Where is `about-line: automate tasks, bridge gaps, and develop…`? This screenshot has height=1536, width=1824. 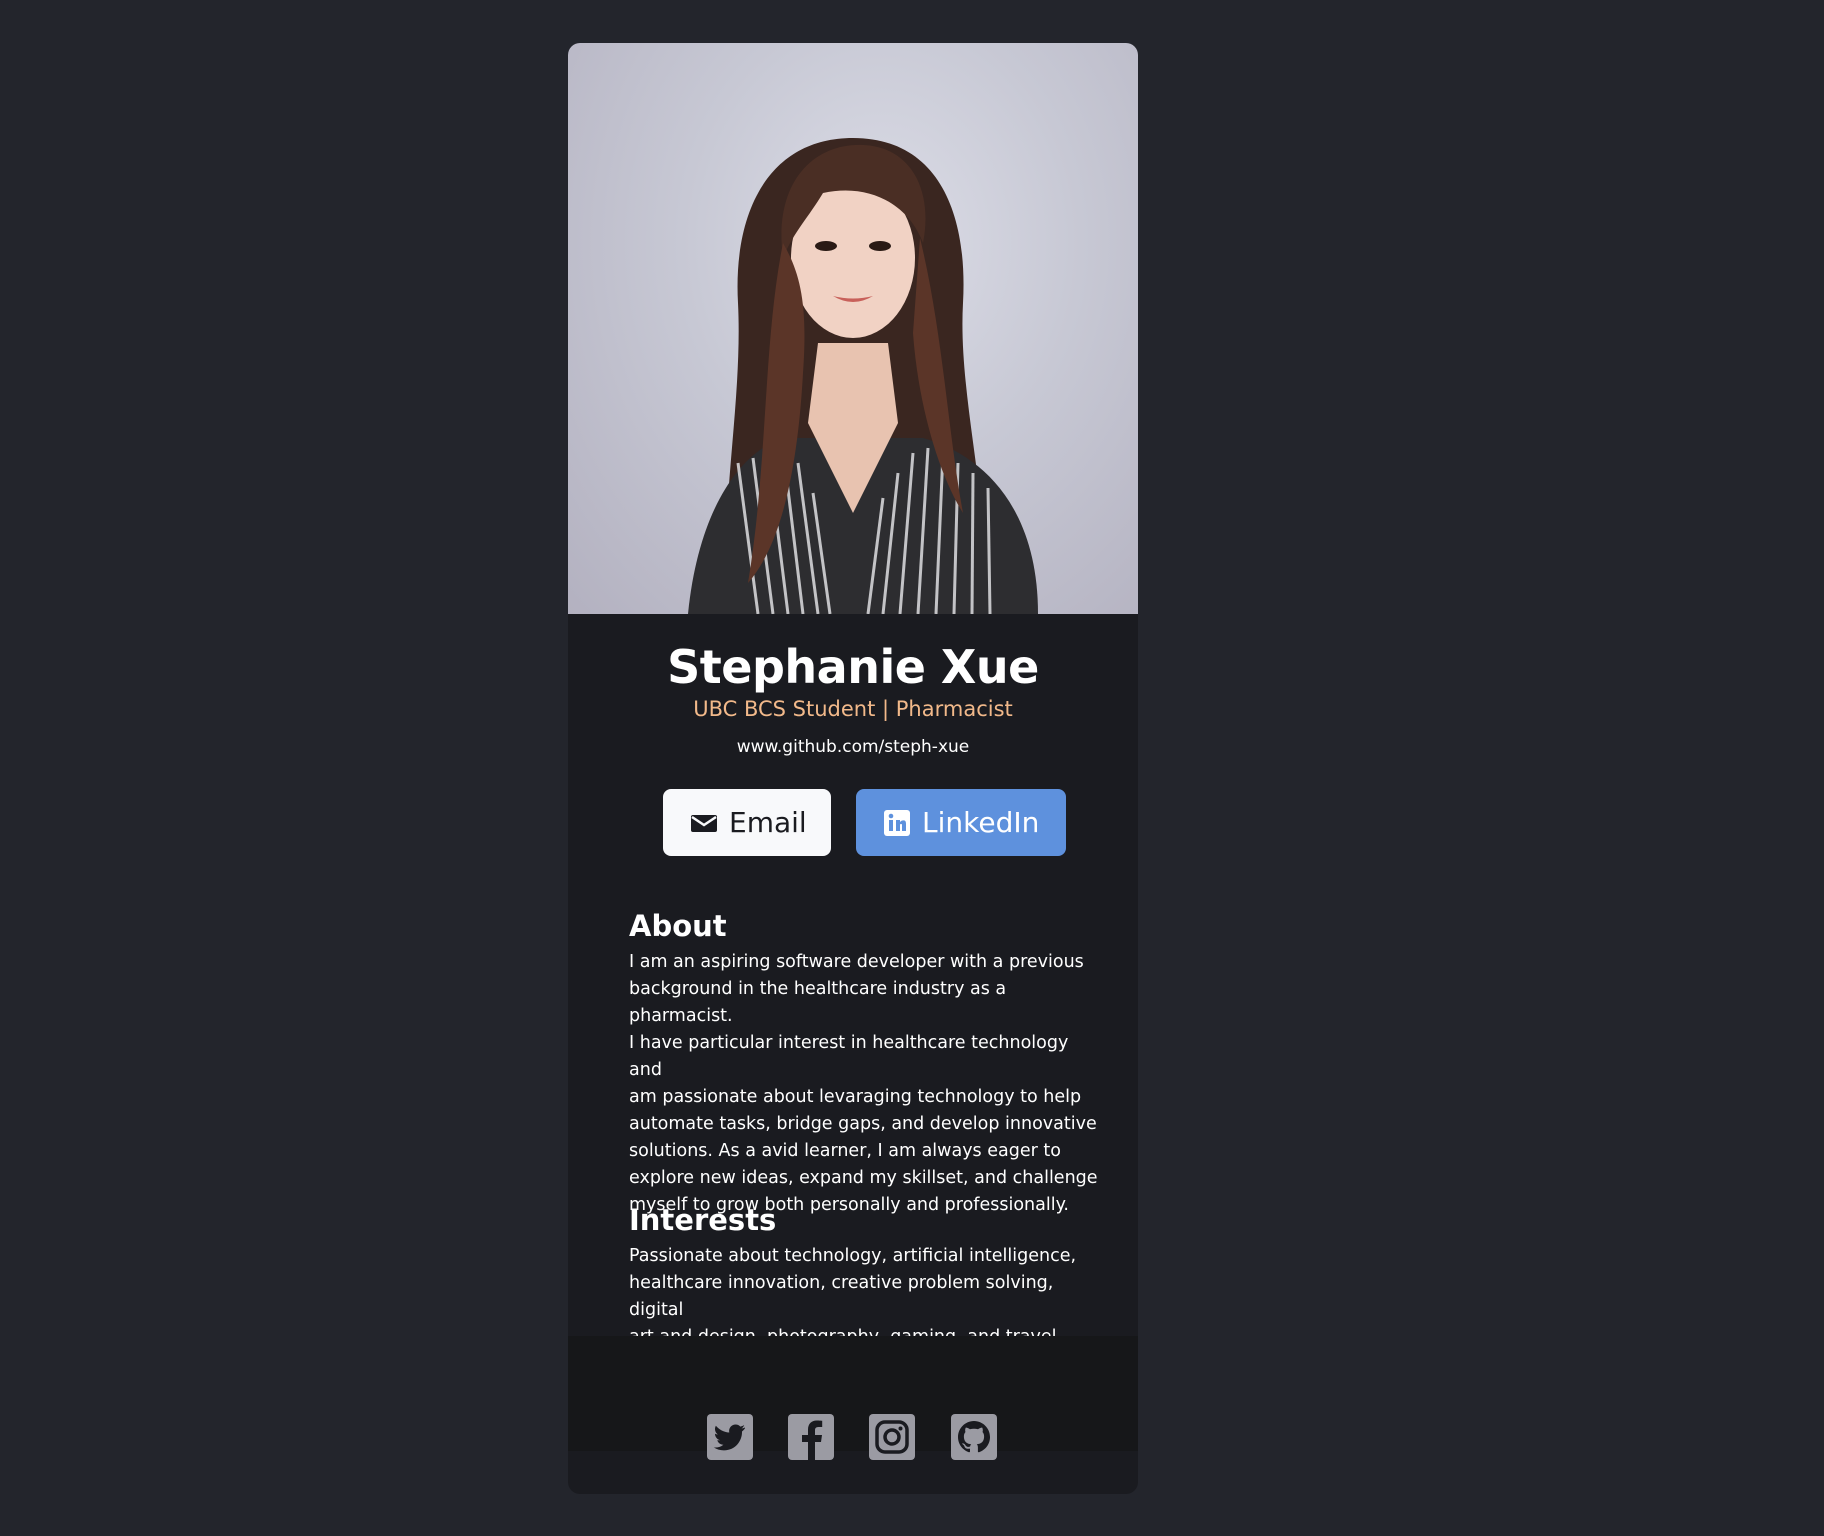 about-line: automate tasks, bridge gaps, and develop… is located at coordinates (863, 1124).